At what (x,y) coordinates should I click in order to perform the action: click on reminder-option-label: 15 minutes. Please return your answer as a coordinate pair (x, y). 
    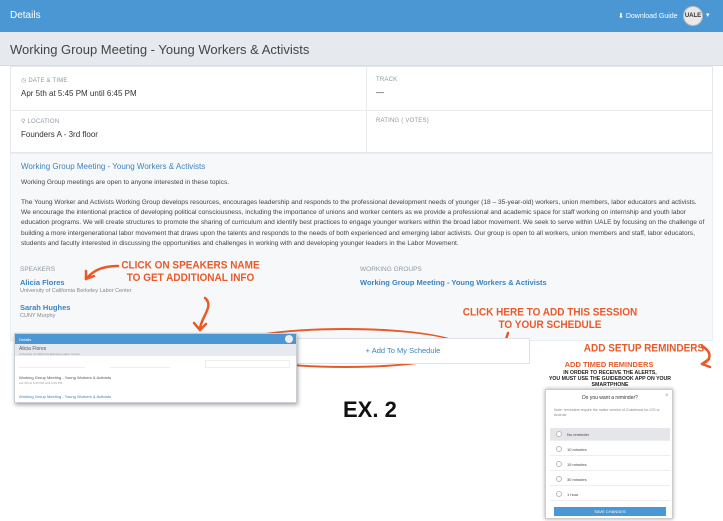
    Looking at the image, I should click on (577, 464).